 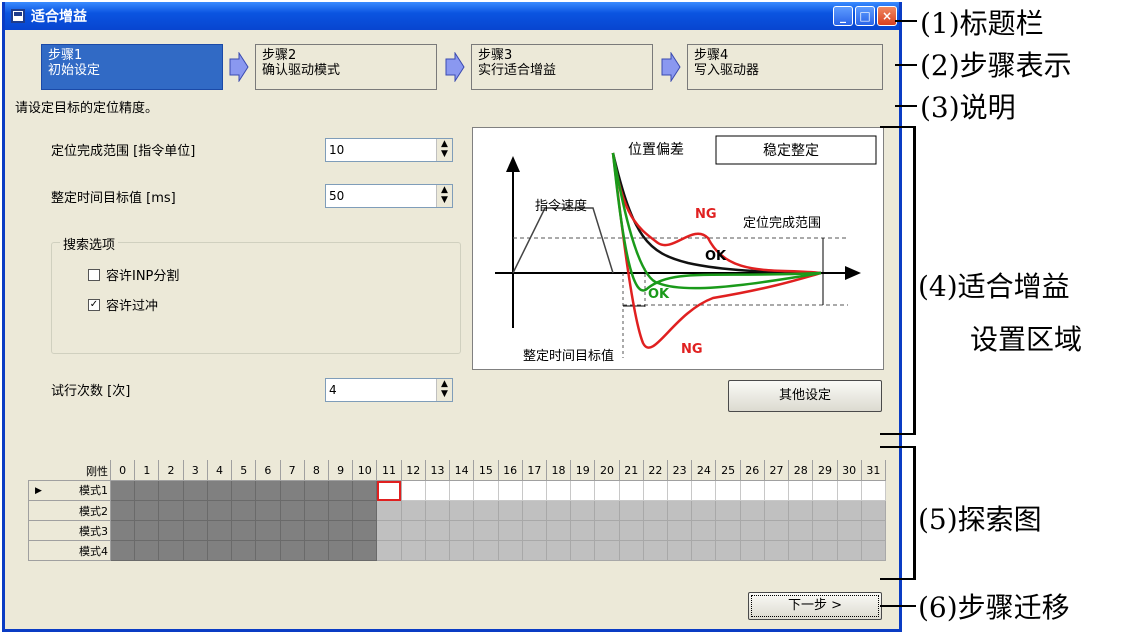 What do you see at coordinates (133, 274) in the screenshot?
I see `allow-inp-split-checkbox: 容许INP分割` at bounding box center [133, 274].